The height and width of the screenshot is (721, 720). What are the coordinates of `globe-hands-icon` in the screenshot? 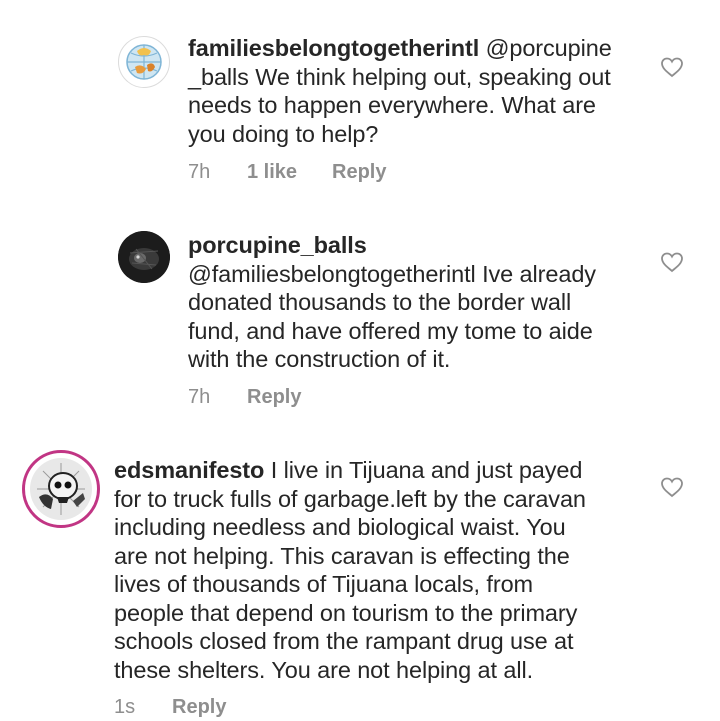 It's located at (144, 62).